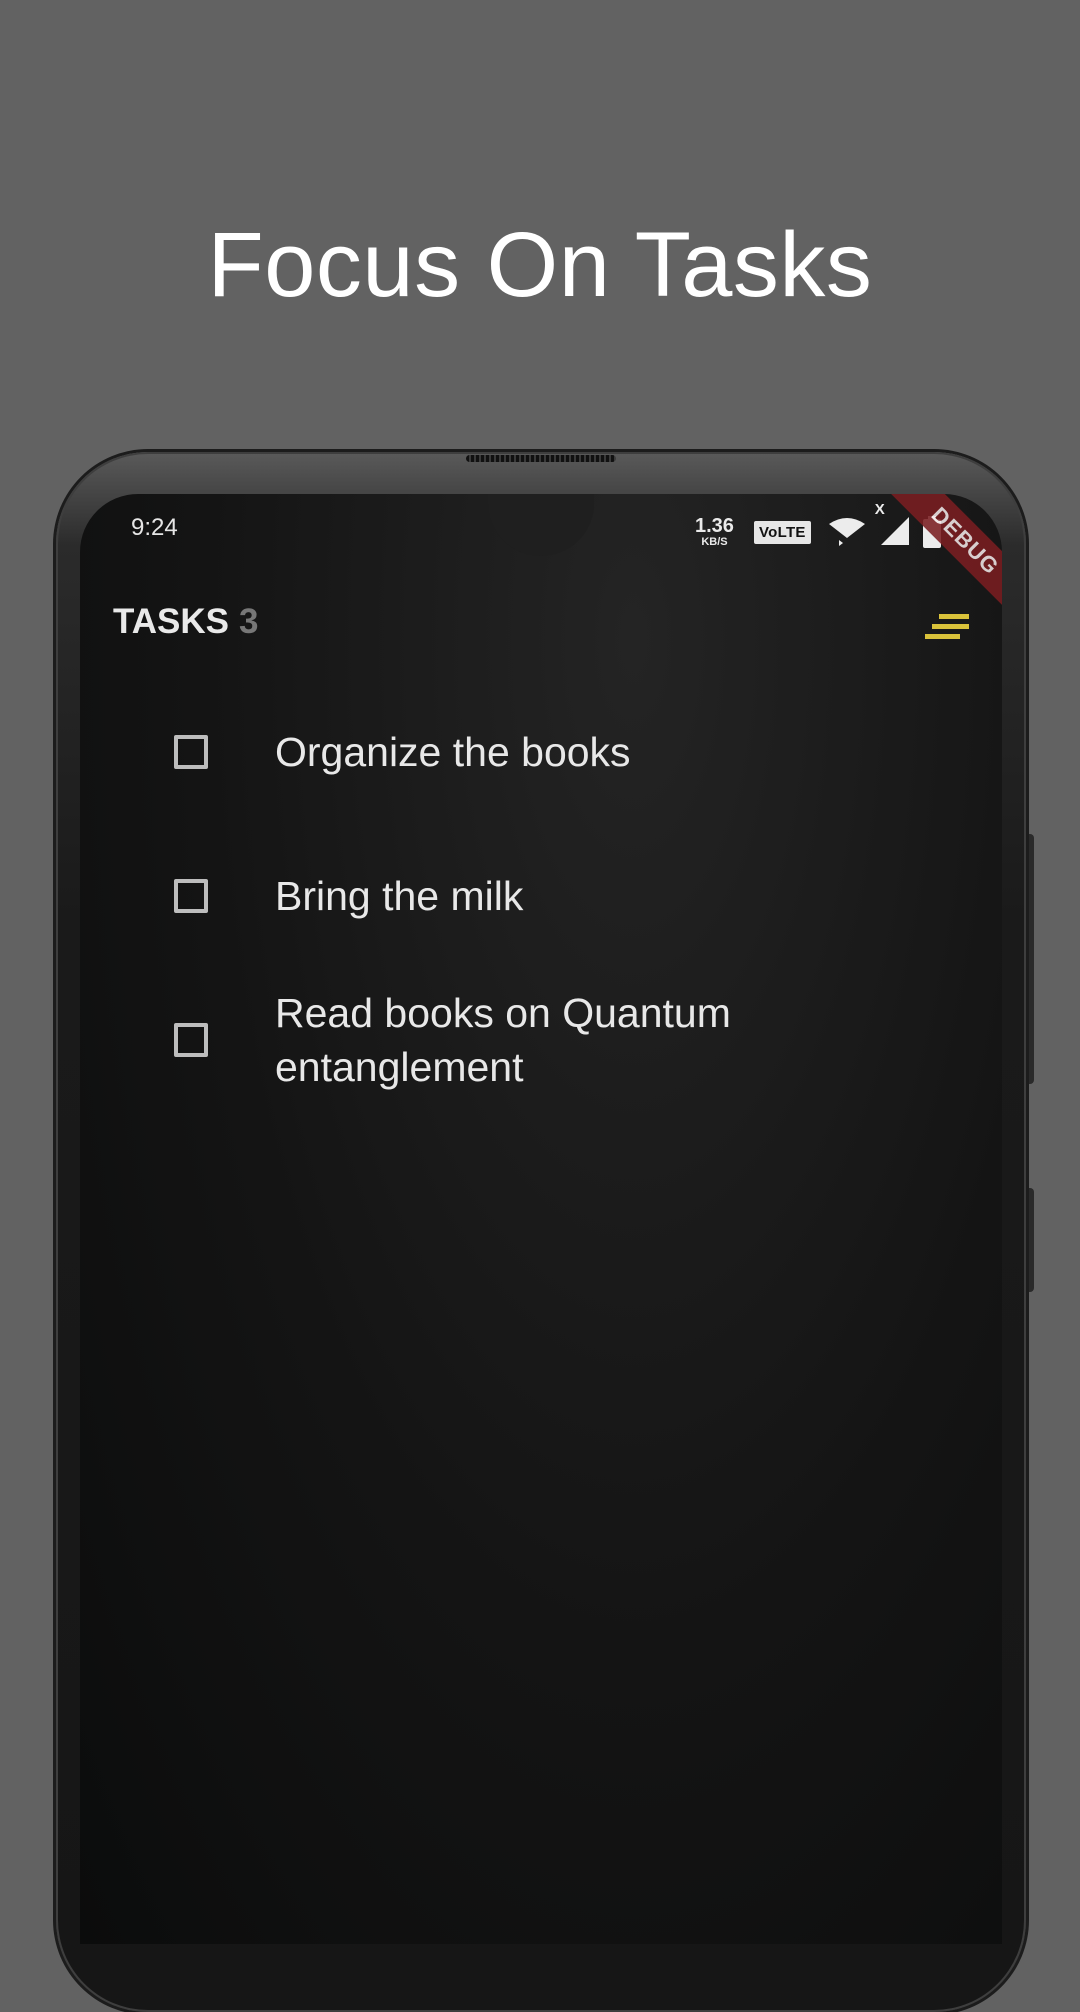 The image size is (1080, 2012). I want to click on signal-label: X, so click(879, 509).